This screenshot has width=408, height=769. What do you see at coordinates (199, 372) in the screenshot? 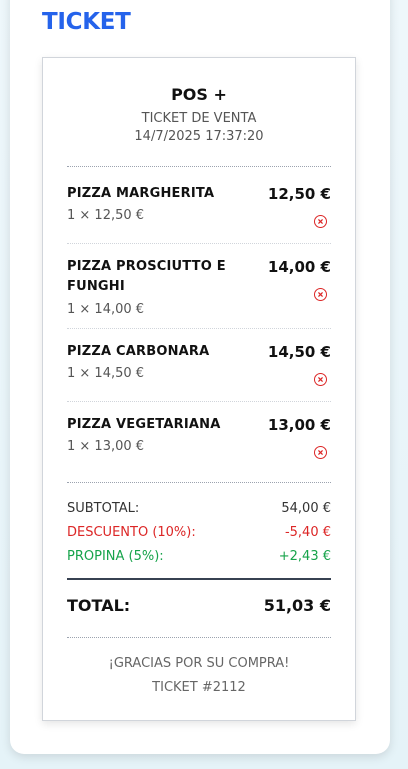
I see `list-item: PIZZA CARBONARA 1 × 14,50 € 14,50 €` at bounding box center [199, 372].